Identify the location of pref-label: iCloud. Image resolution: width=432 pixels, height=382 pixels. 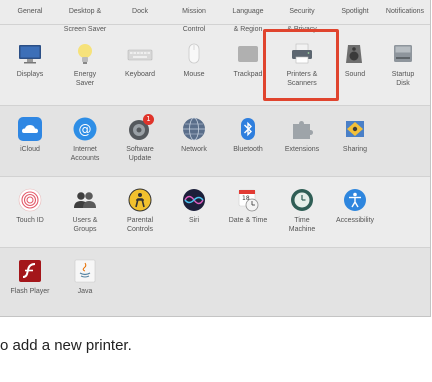
(30, 149).